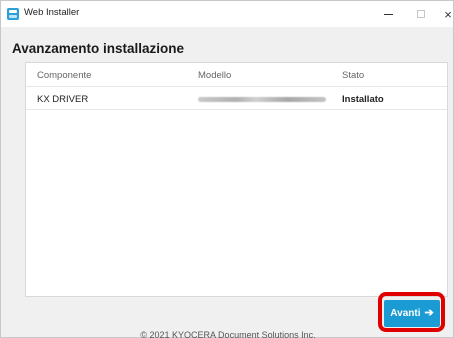 The width and height of the screenshot is (454, 338). Describe the element at coordinates (215, 75) in the screenshot. I see `column-header-model: Modello` at that location.